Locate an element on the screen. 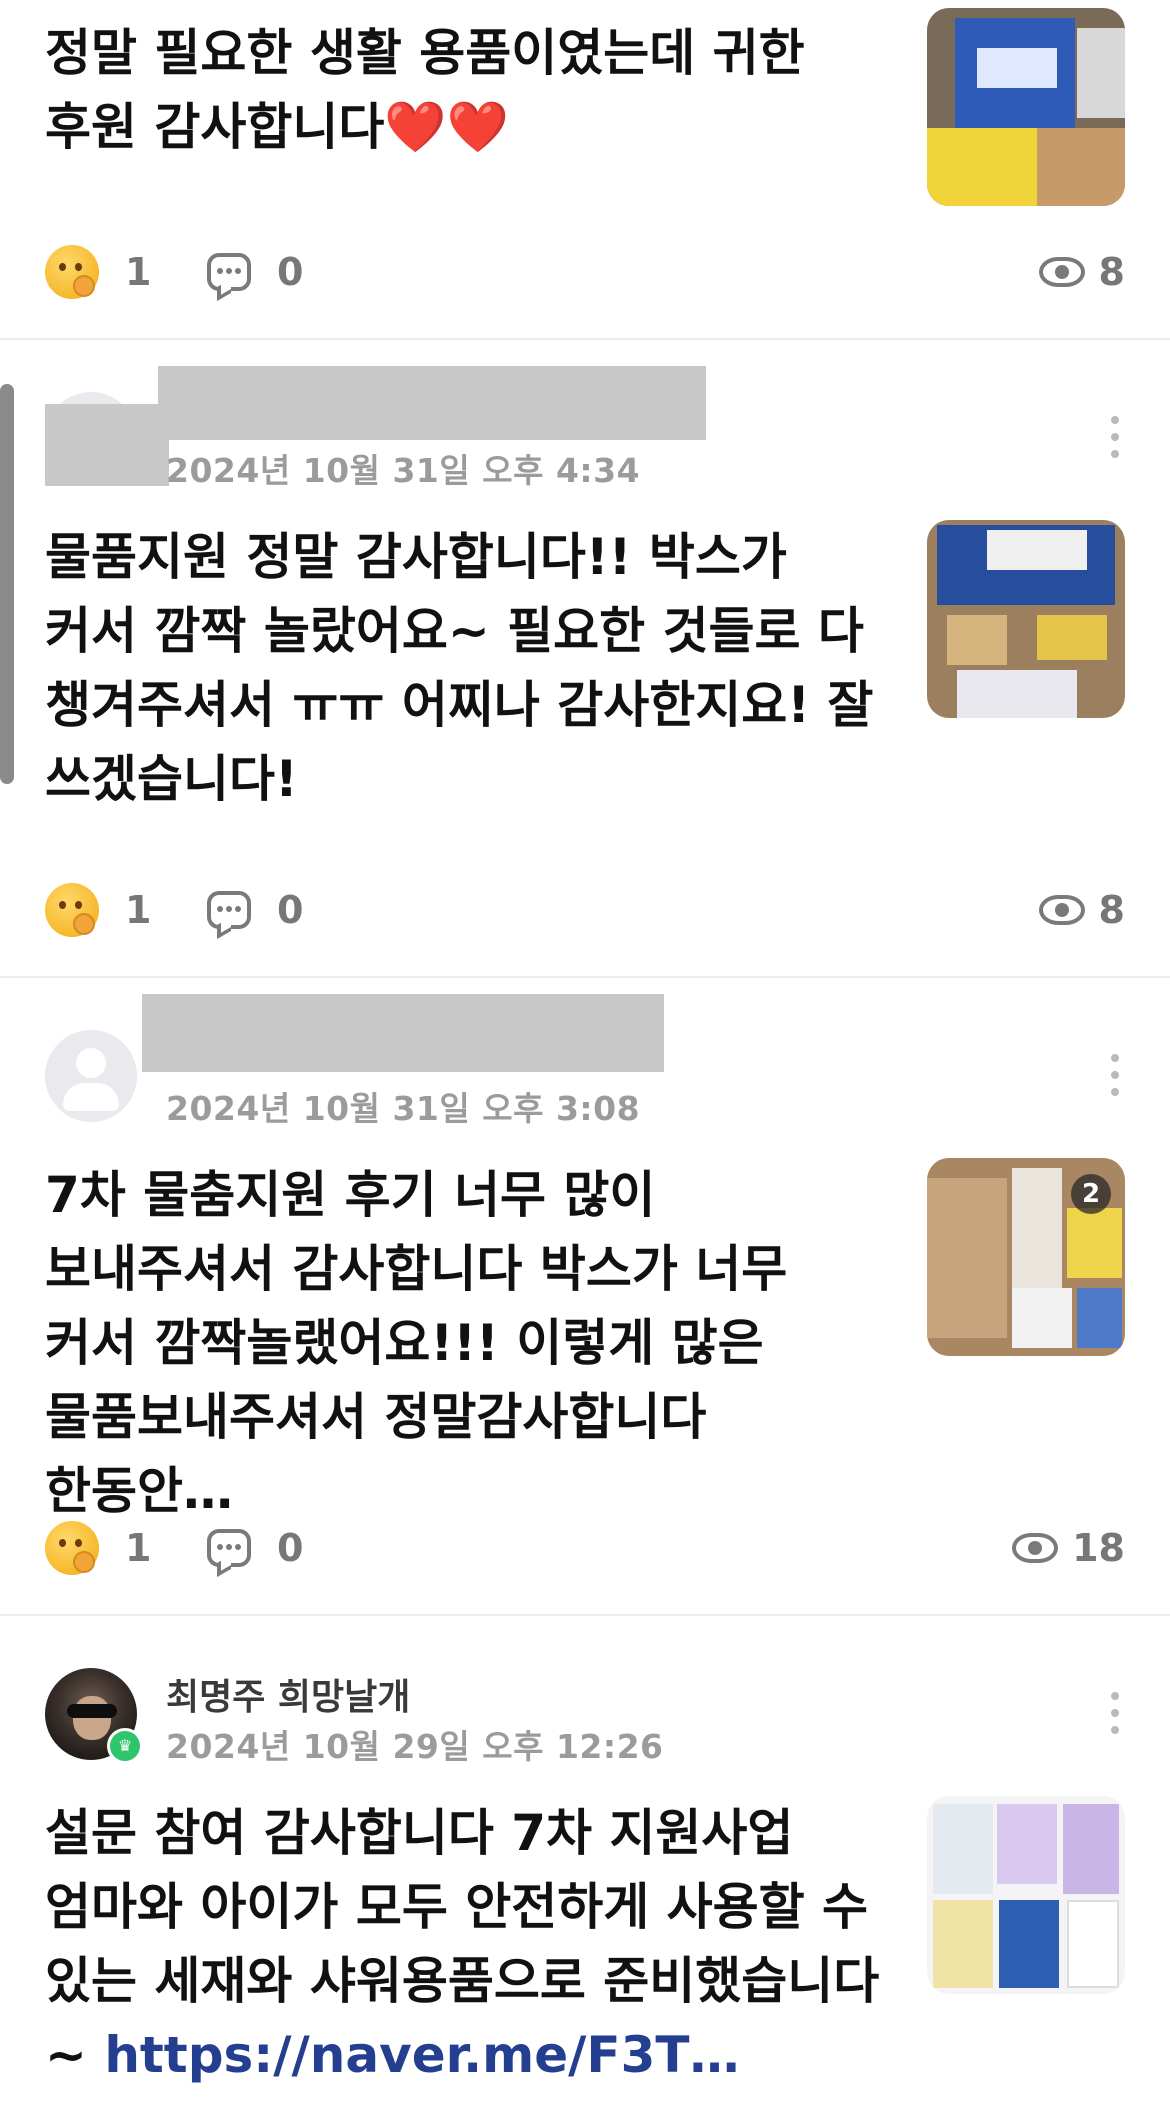 The height and width of the screenshot is (2124, 1170). post-thumbnail: 2 is located at coordinates (1026, 1257).